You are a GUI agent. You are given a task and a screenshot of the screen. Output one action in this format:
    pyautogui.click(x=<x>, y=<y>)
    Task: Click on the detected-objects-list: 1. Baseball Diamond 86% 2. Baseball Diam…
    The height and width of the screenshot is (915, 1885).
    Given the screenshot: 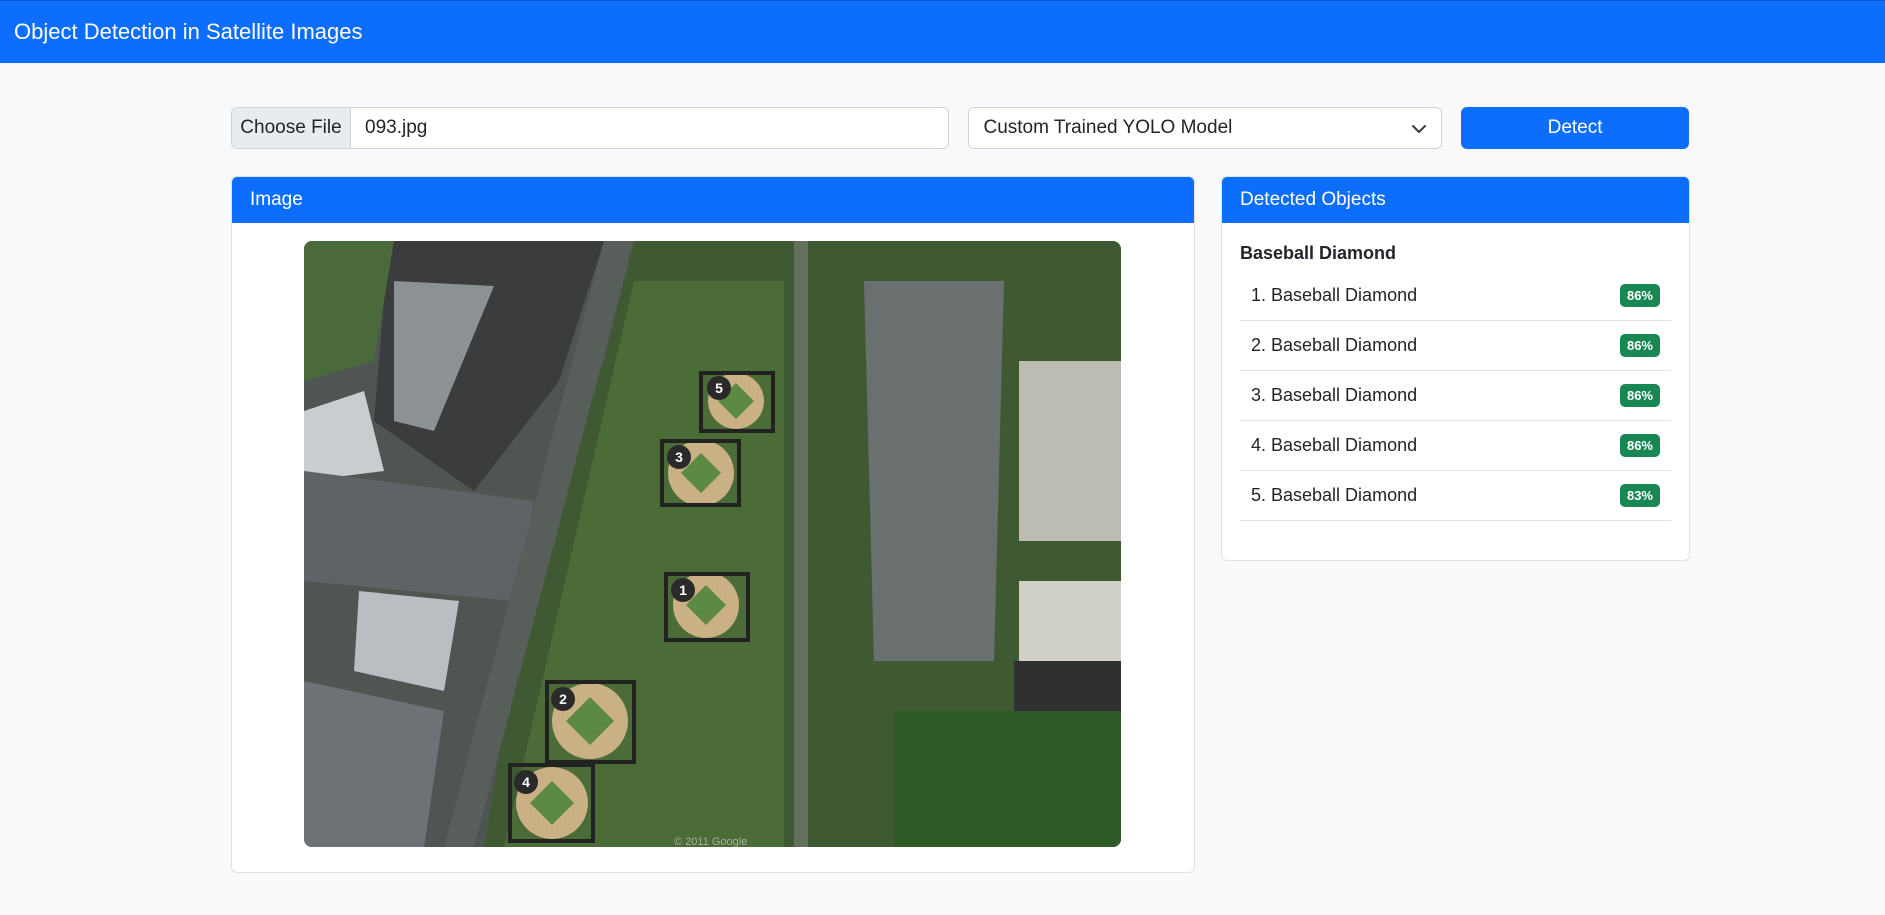 What is the action you would take?
    pyautogui.click(x=1455, y=396)
    